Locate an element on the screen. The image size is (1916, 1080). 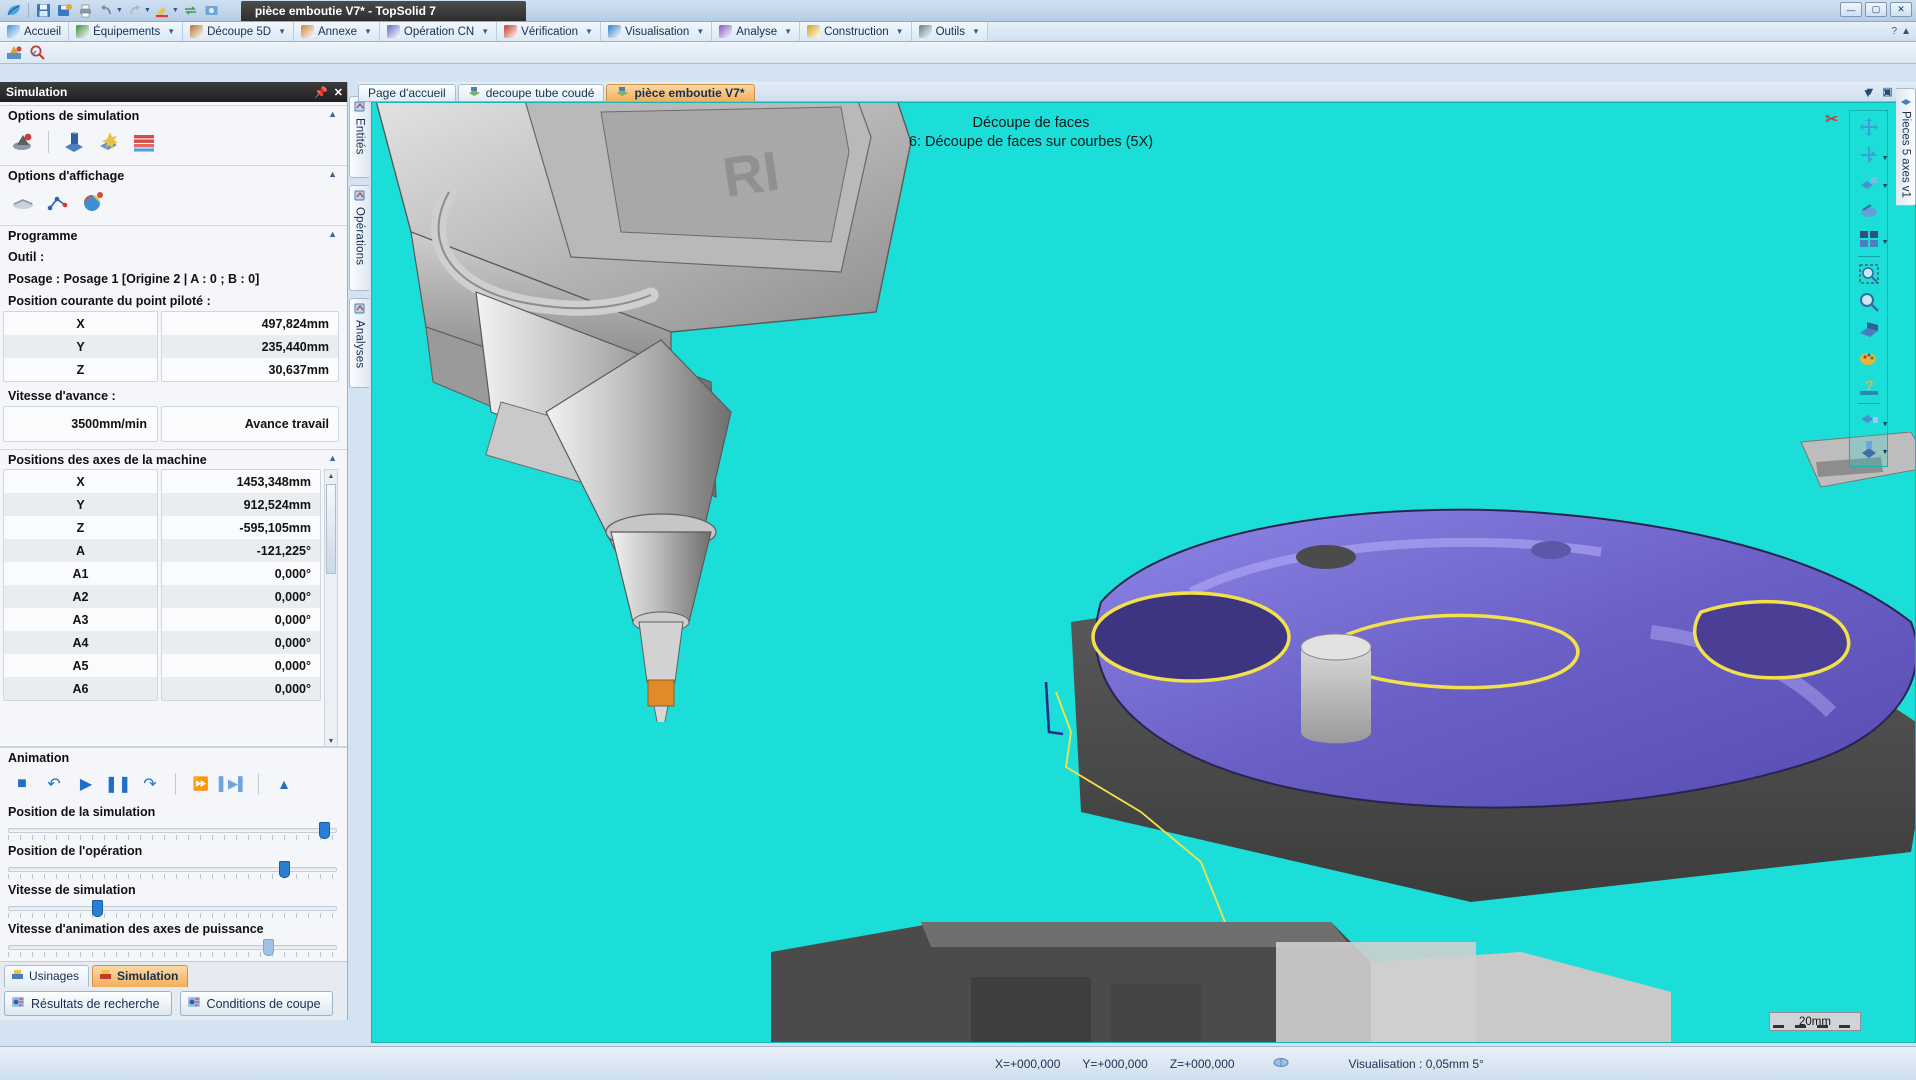
scroll-down-arrow: ▼ is located at coordinates (331, 740).